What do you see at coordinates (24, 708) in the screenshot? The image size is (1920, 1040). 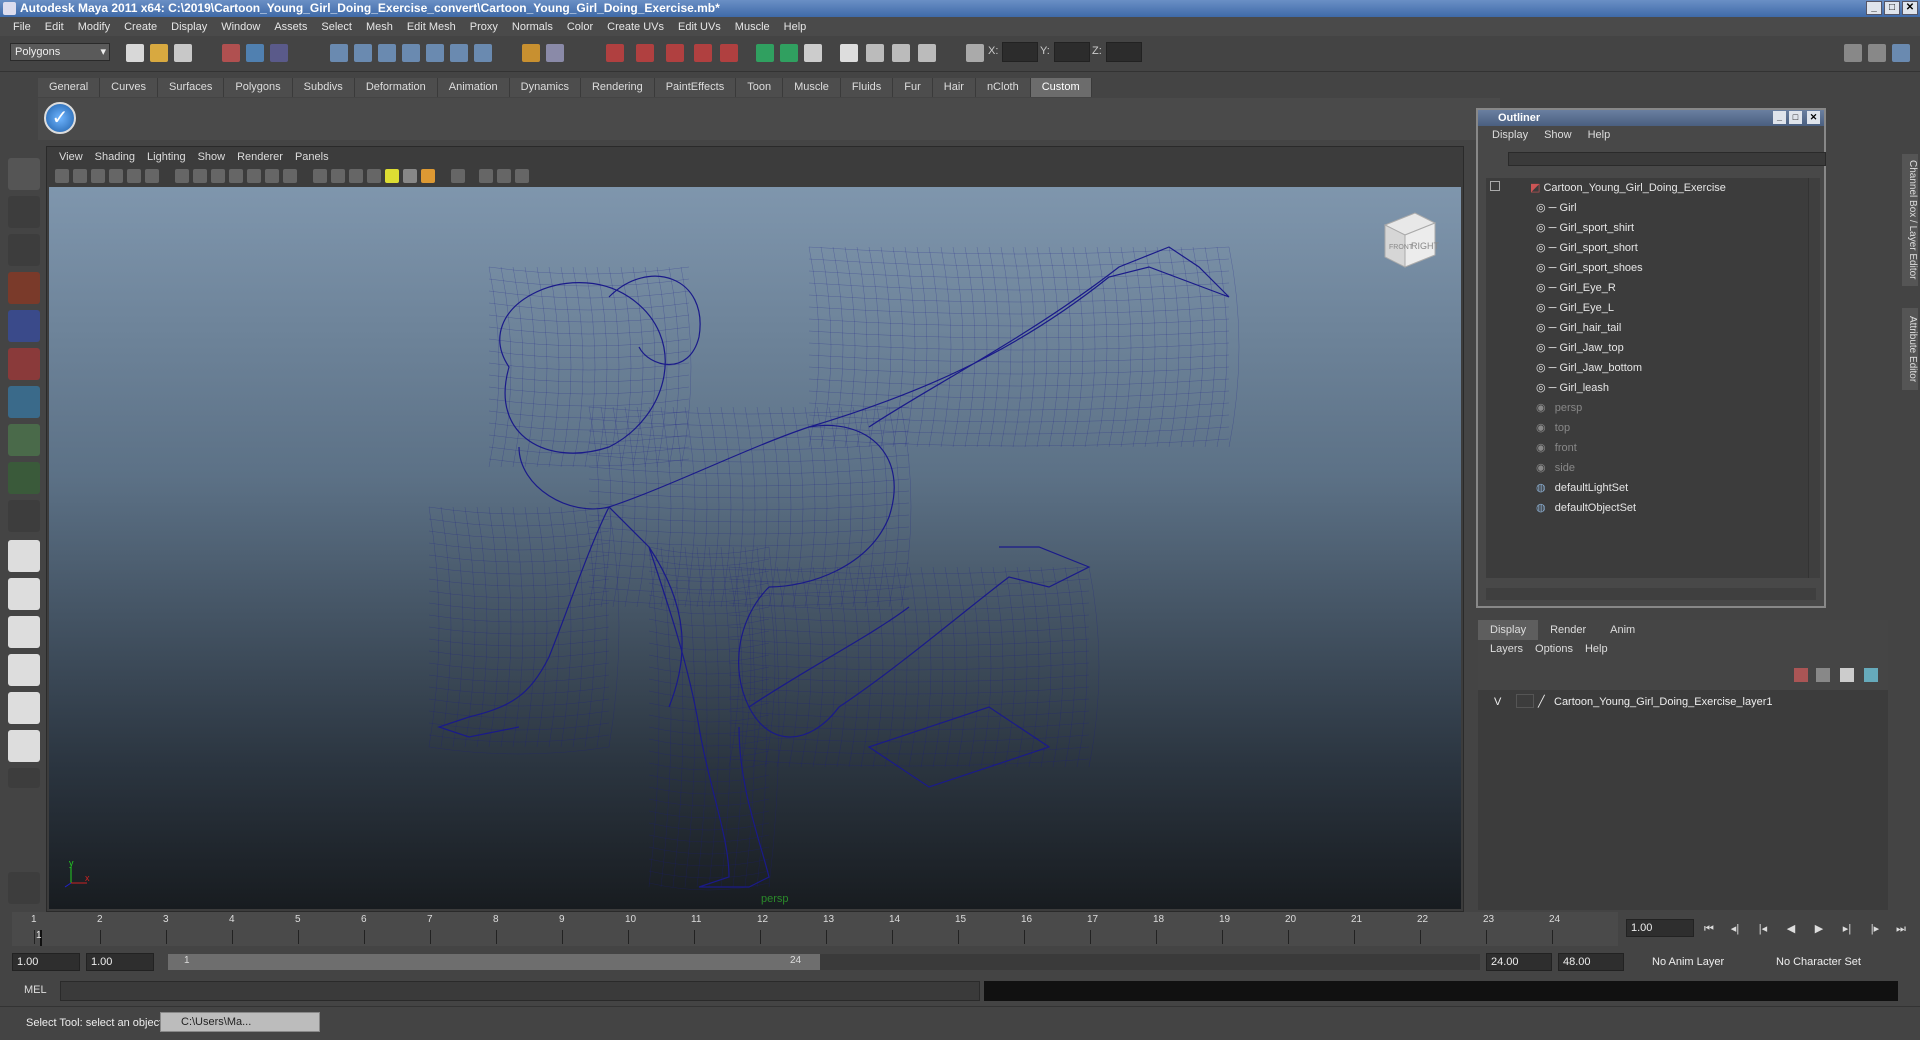 I see `hypershade-layout-icon` at bounding box center [24, 708].